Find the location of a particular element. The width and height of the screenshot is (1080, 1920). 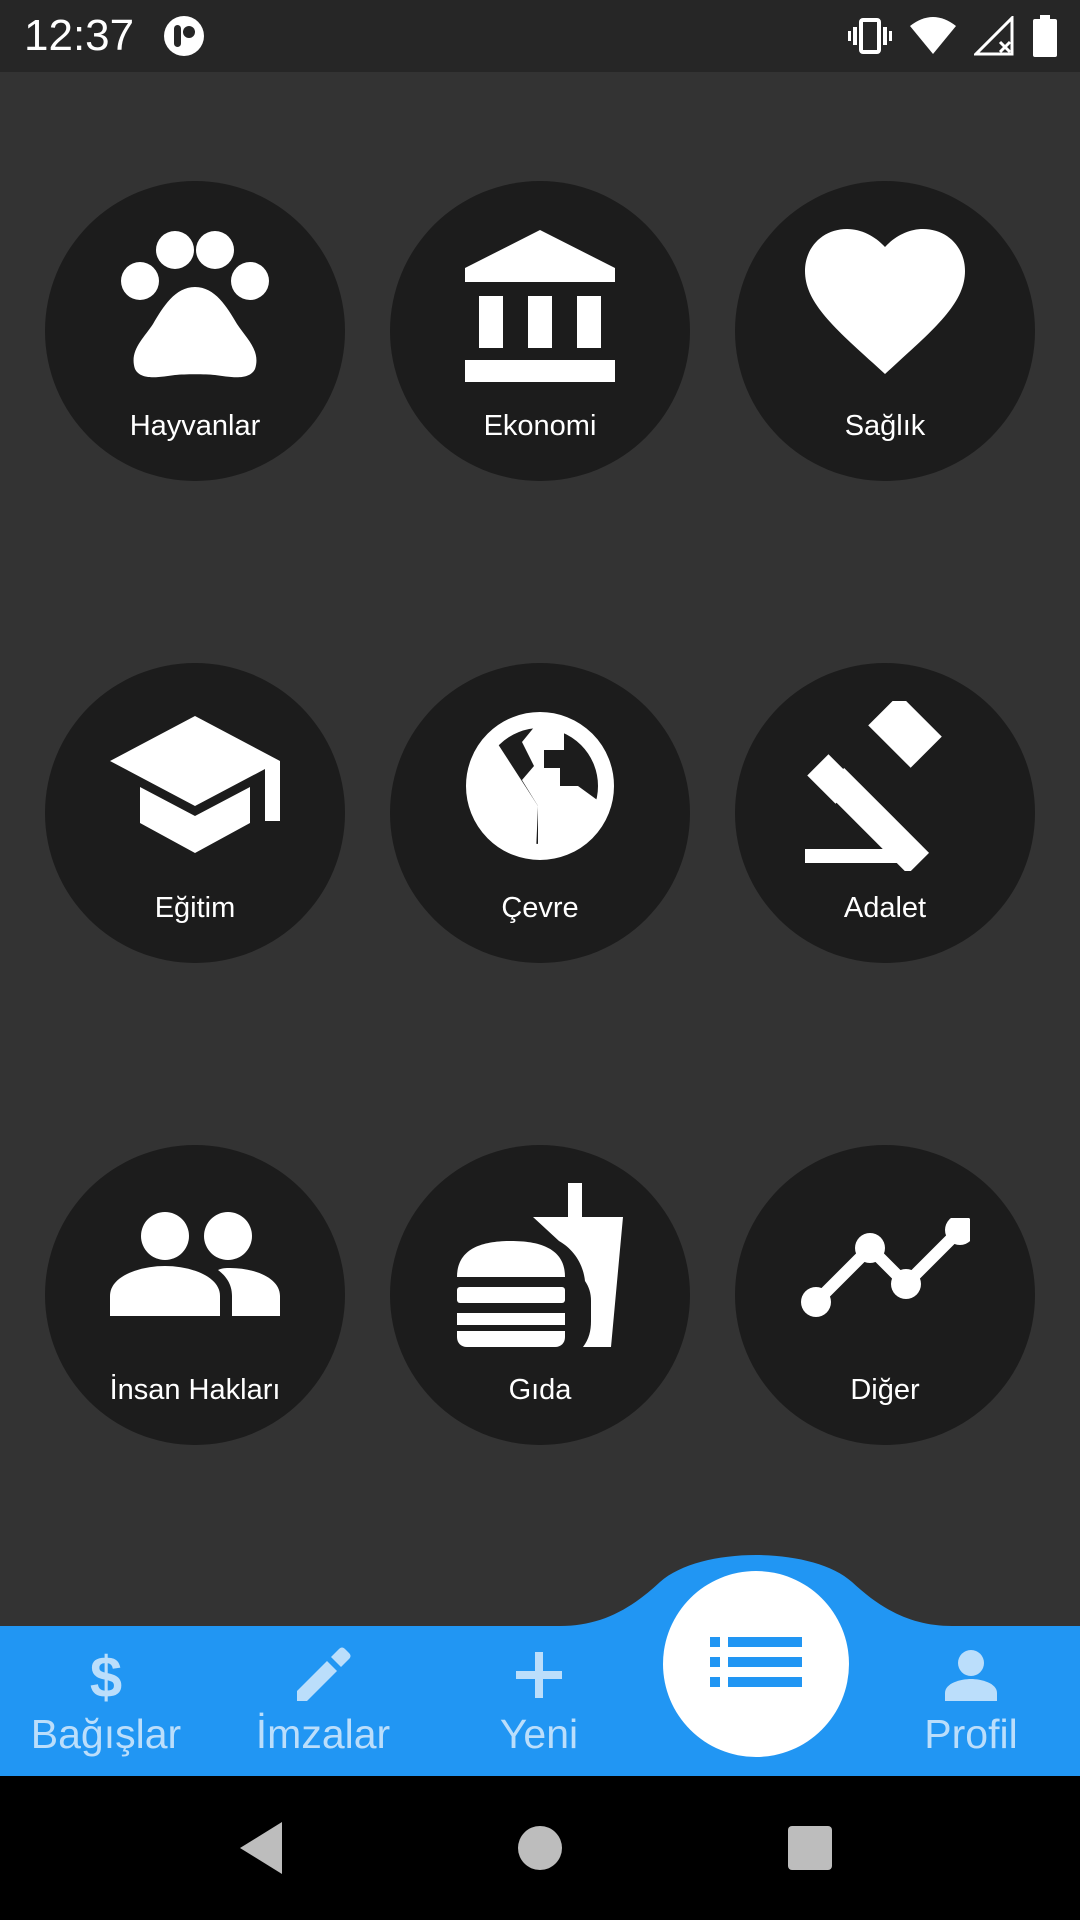

people-icon is located at coordinates (195, 1268).